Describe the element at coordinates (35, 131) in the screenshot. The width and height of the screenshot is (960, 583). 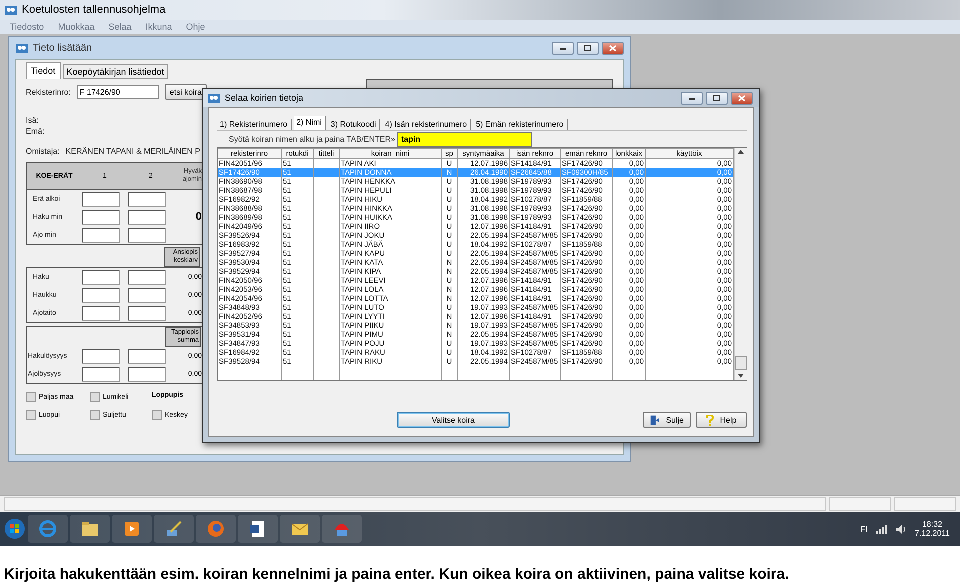
I see `field-label: Emä:` at that location.